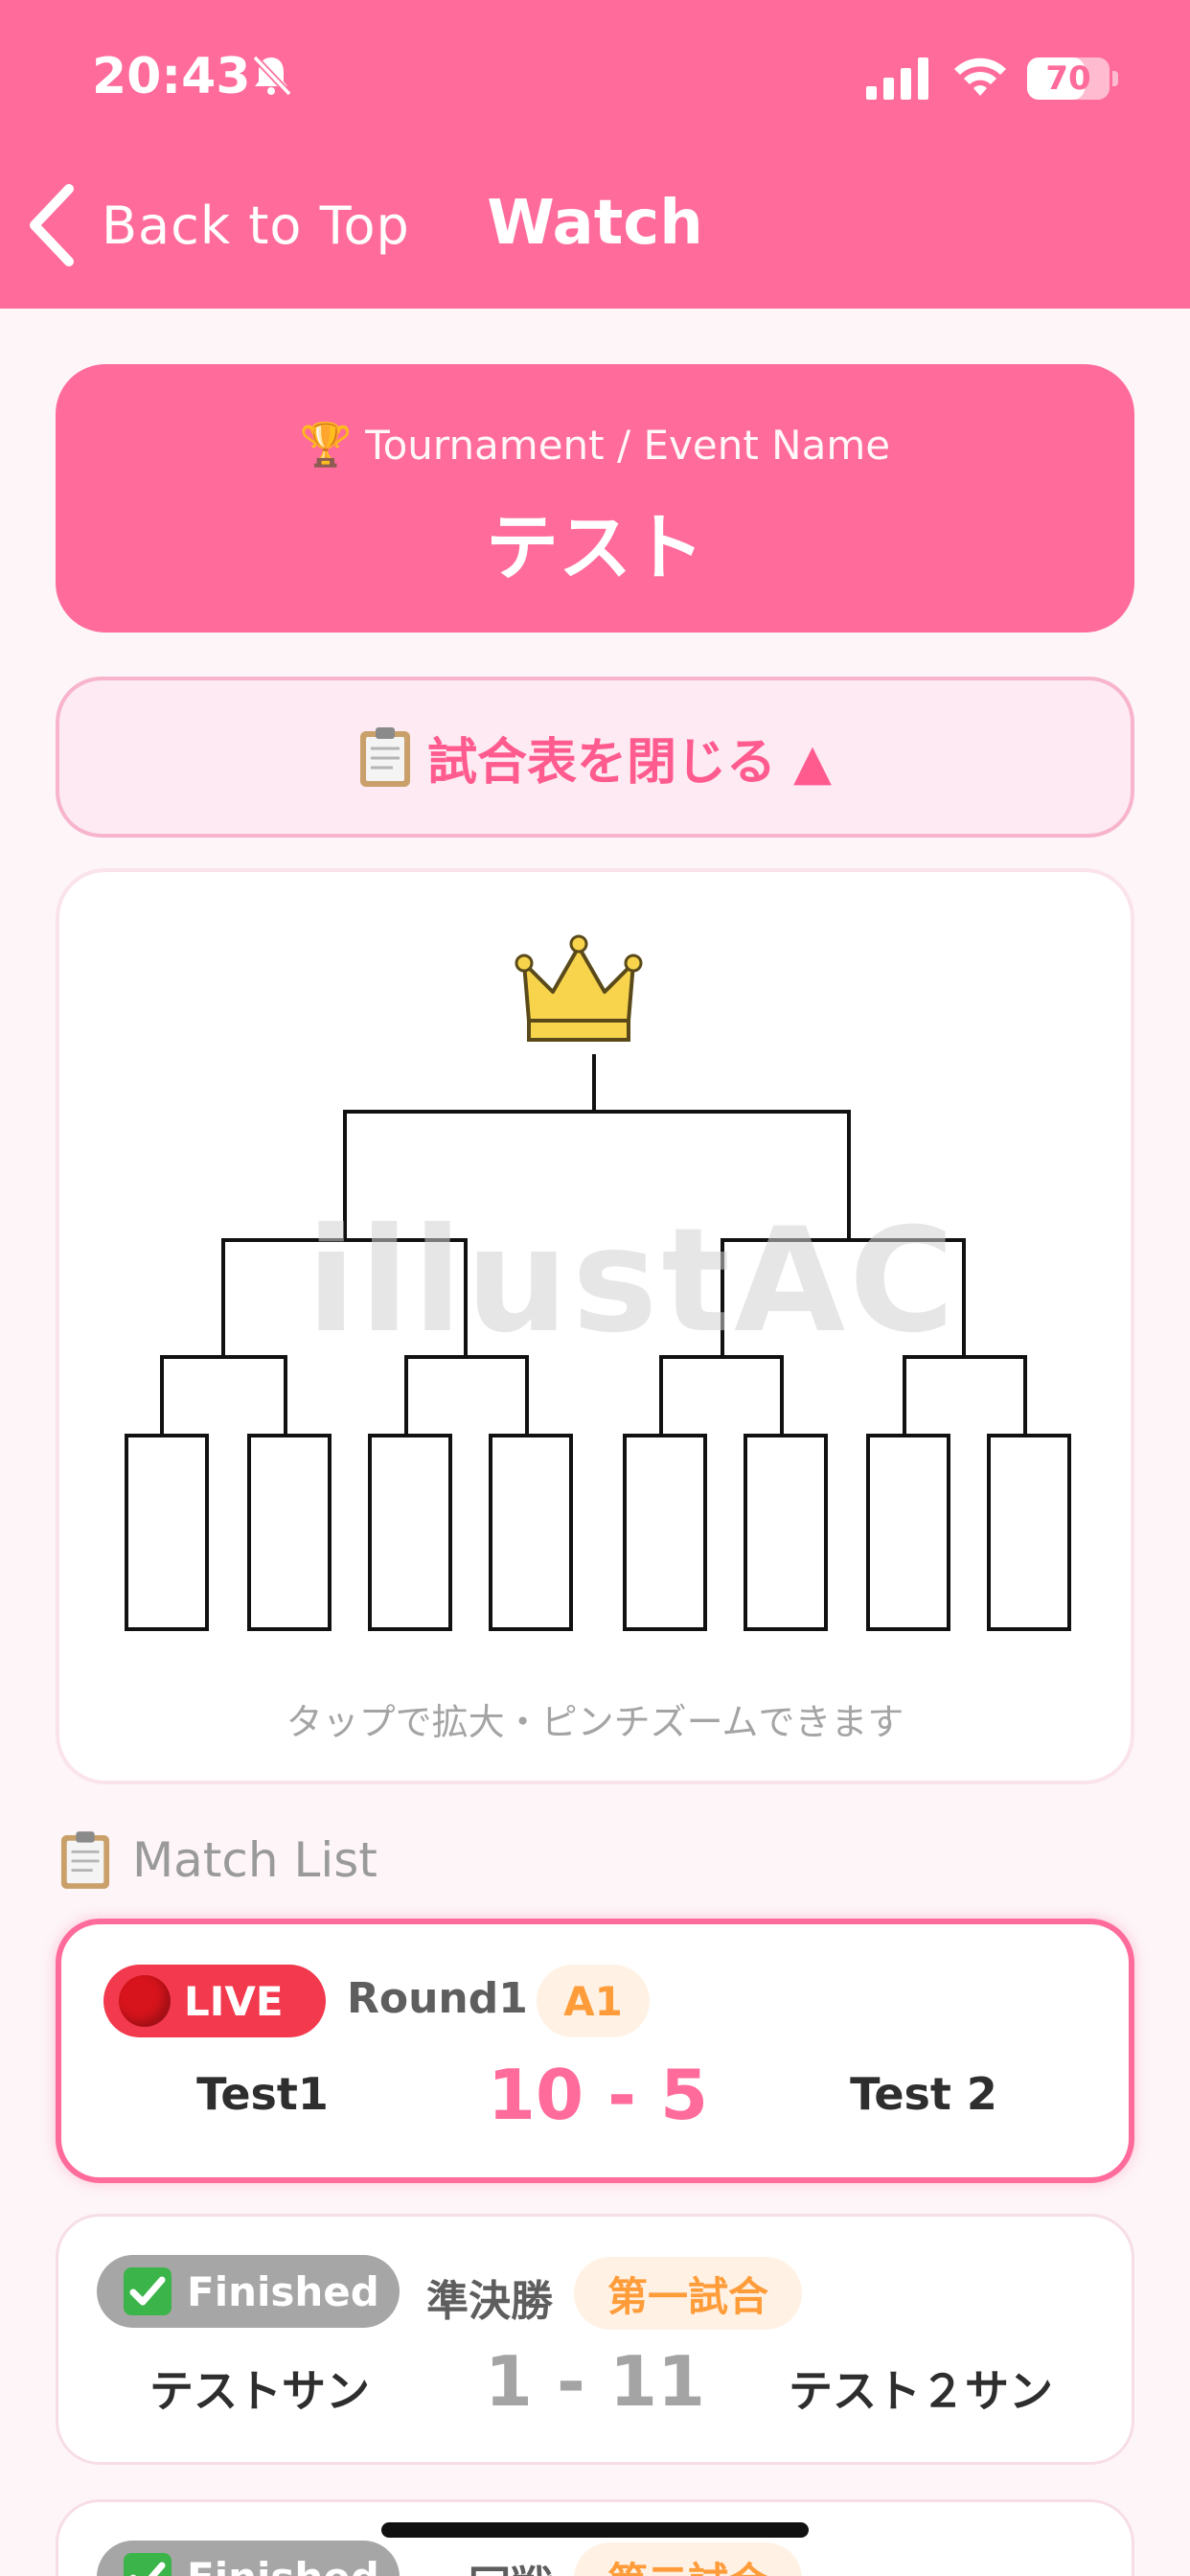 The width and height of the screenshot is (1190, 2576). I want to click on team1-name: テストサン, so click(259, 2391).